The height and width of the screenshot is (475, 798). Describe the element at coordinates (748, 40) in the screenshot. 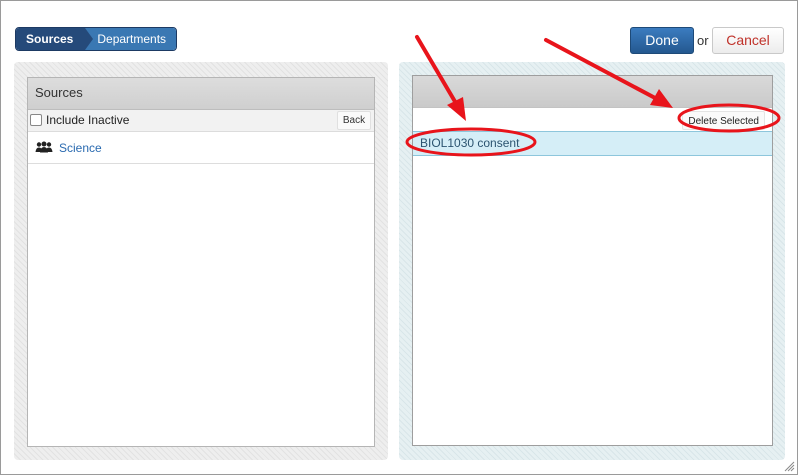

I see `cancel-button: Cancel` at that location.